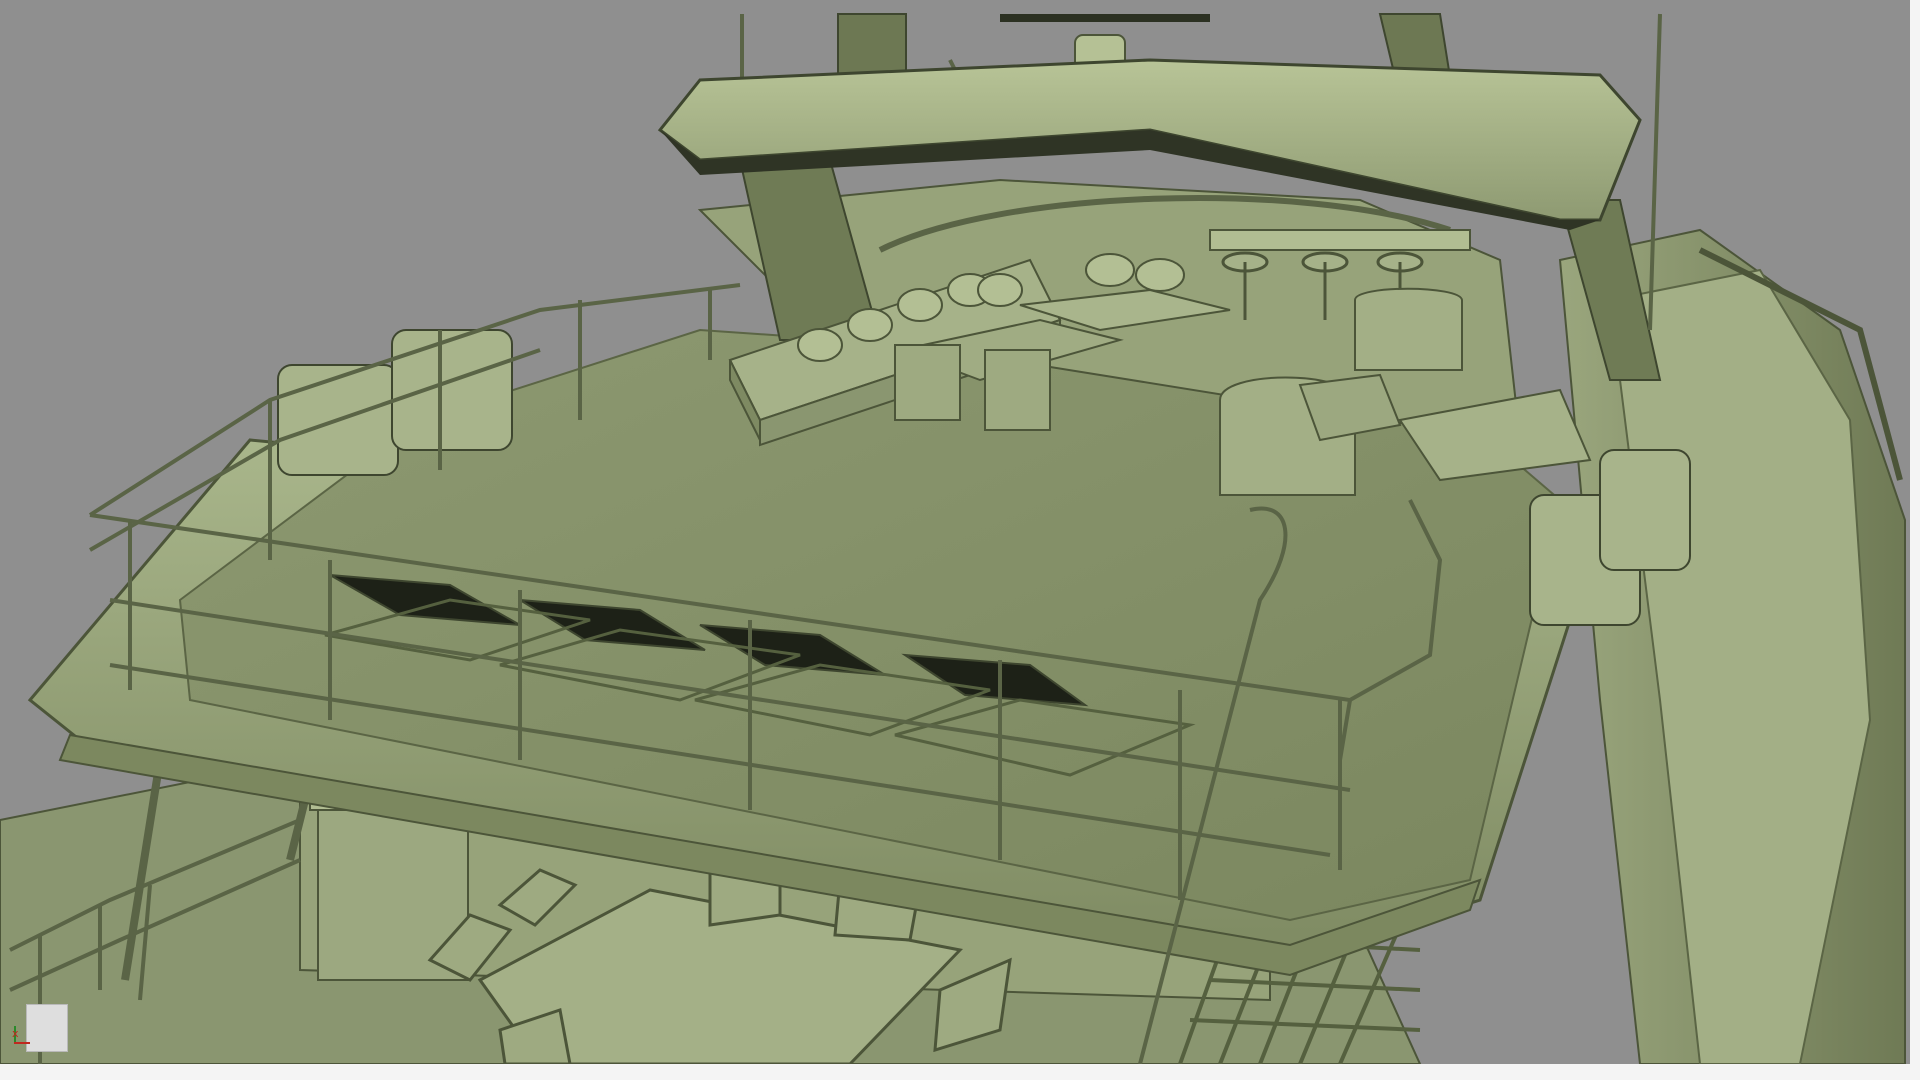 The height and width of the screenshot is (1080, 1920). Describe the element at coordinates (1105, 18) in the screenshot. I see `radar-antenna` at that location.